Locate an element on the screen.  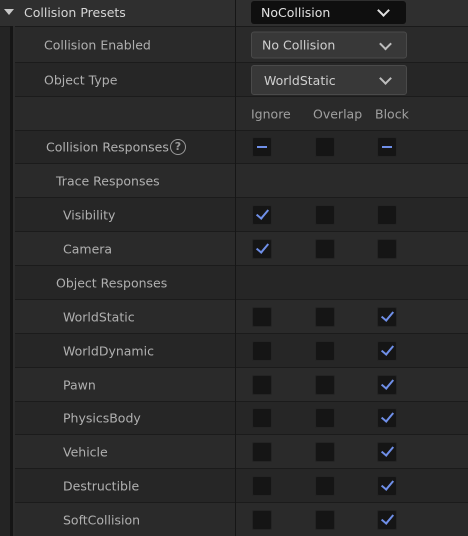
object-response-label: Pawn is located at coordinates (79, 384).